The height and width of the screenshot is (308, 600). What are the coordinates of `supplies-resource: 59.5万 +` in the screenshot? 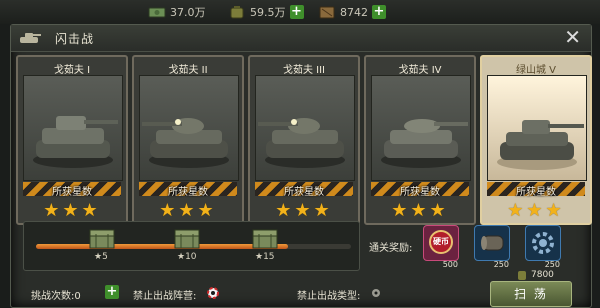 It's located at (266, 12).